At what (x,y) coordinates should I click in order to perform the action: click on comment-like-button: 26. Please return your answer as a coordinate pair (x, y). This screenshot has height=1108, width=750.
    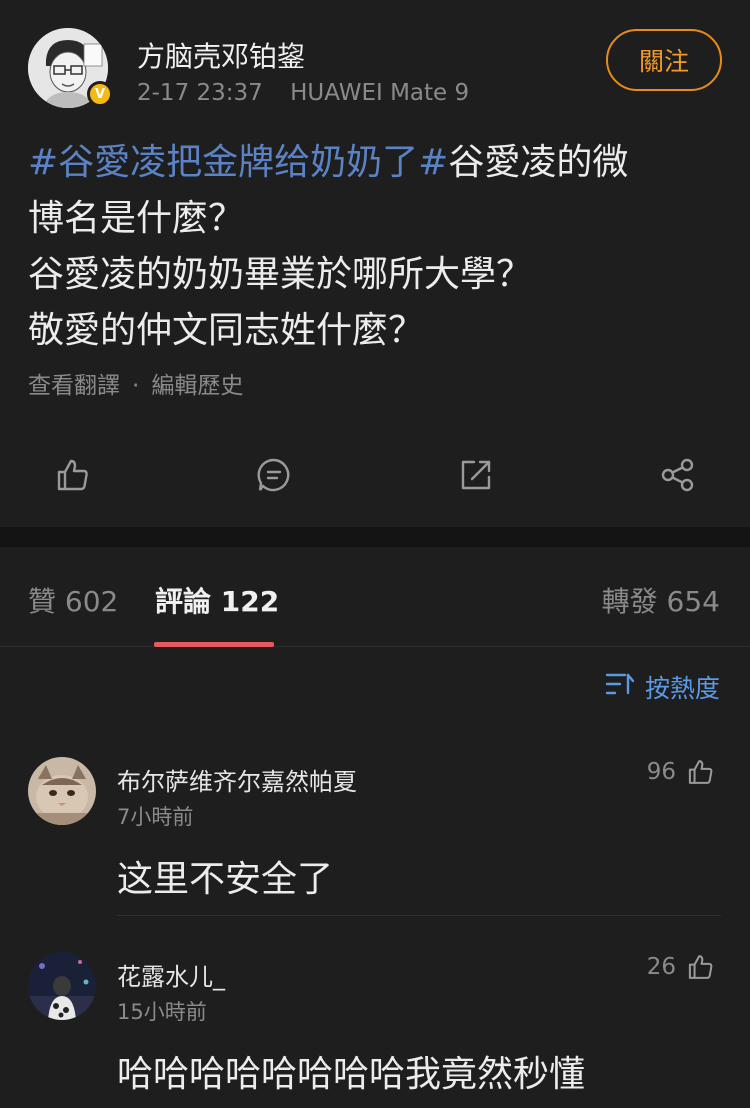
    Looking at the image, I should click on (680, 967).